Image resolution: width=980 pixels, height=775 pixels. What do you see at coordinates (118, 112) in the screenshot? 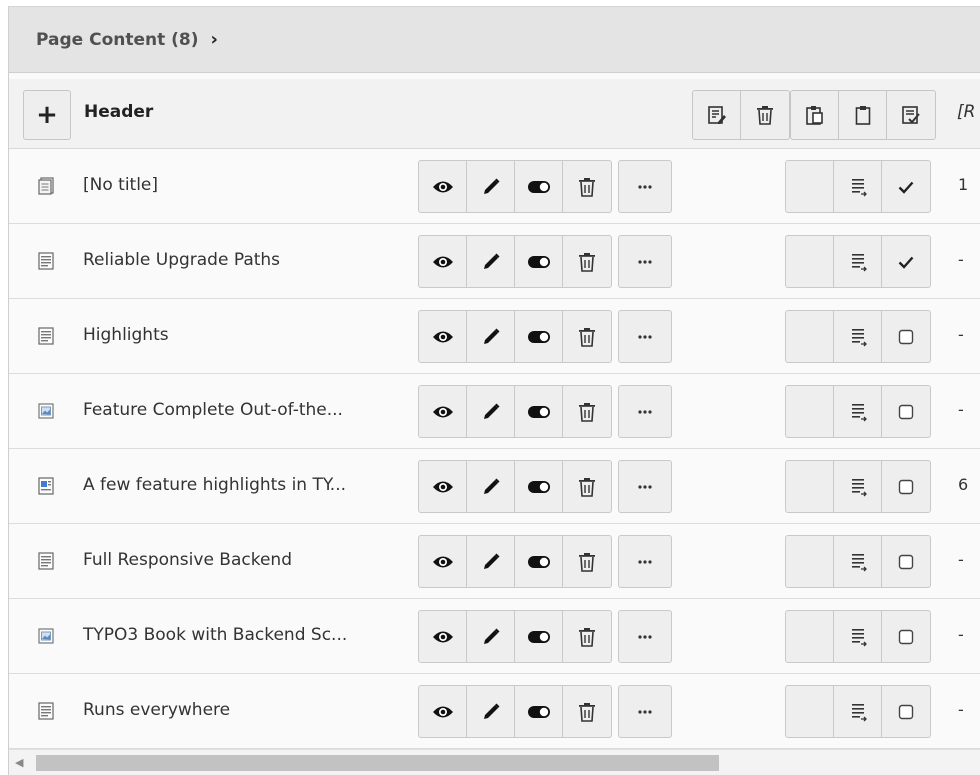
I see `column-header-label: Header` at bounding box center [118, 112].